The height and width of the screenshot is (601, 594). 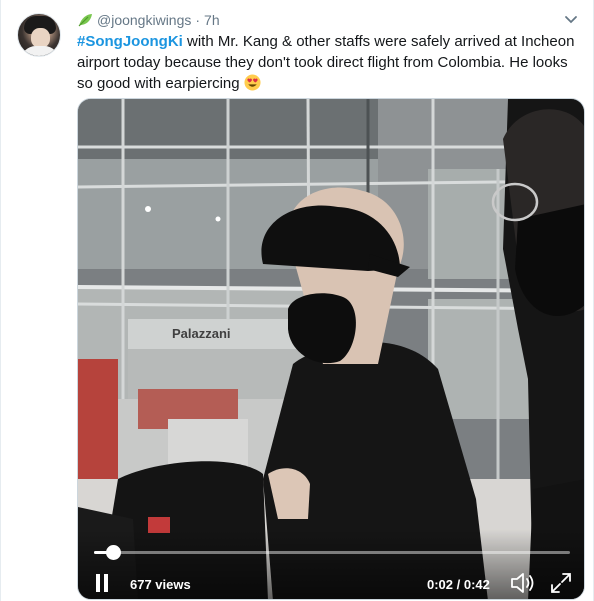 What do you see at coordinates (102, 583) in the screenshot?
I see `pause-icon` at bounding box center [102, 583].